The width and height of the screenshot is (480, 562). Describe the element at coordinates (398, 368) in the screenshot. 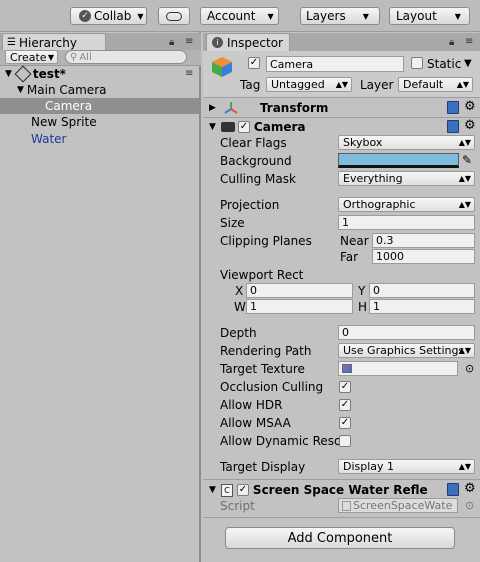

I see `target-texture-field` at that location.